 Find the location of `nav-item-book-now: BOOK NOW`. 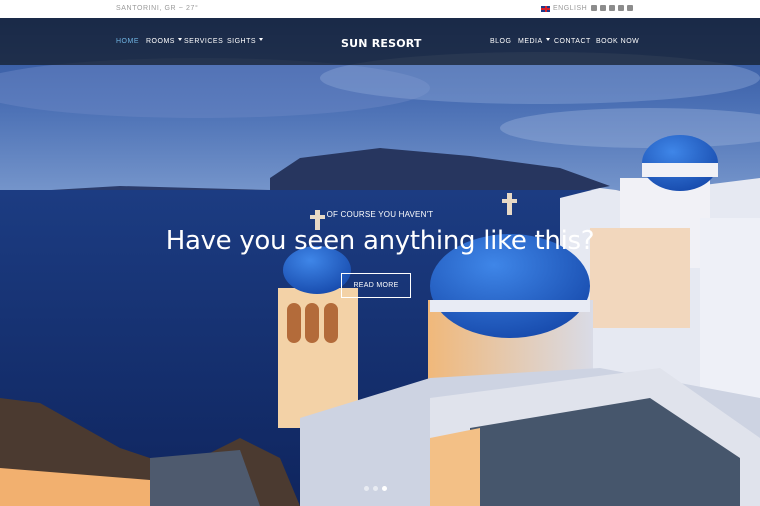

nav-item-book-now: BOOK NOW is located at coordinates (617, 41).